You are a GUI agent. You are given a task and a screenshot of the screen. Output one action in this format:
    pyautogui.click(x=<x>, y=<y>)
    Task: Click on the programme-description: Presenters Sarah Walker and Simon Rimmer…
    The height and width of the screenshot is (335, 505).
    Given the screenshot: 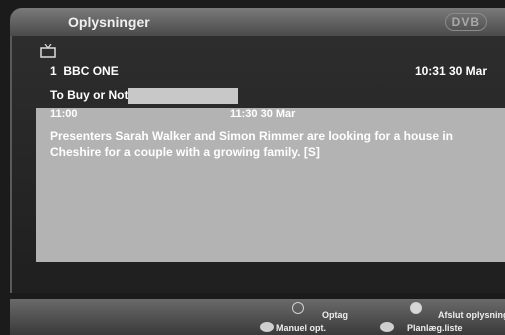 What is the action you would take?
    pyautogui.click(x=252, y=144)
    